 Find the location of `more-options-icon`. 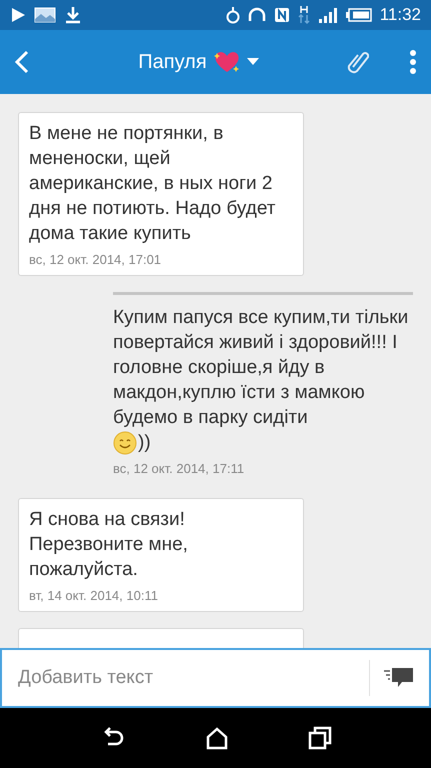

more-options-icon is located at coordinates (413, 62).